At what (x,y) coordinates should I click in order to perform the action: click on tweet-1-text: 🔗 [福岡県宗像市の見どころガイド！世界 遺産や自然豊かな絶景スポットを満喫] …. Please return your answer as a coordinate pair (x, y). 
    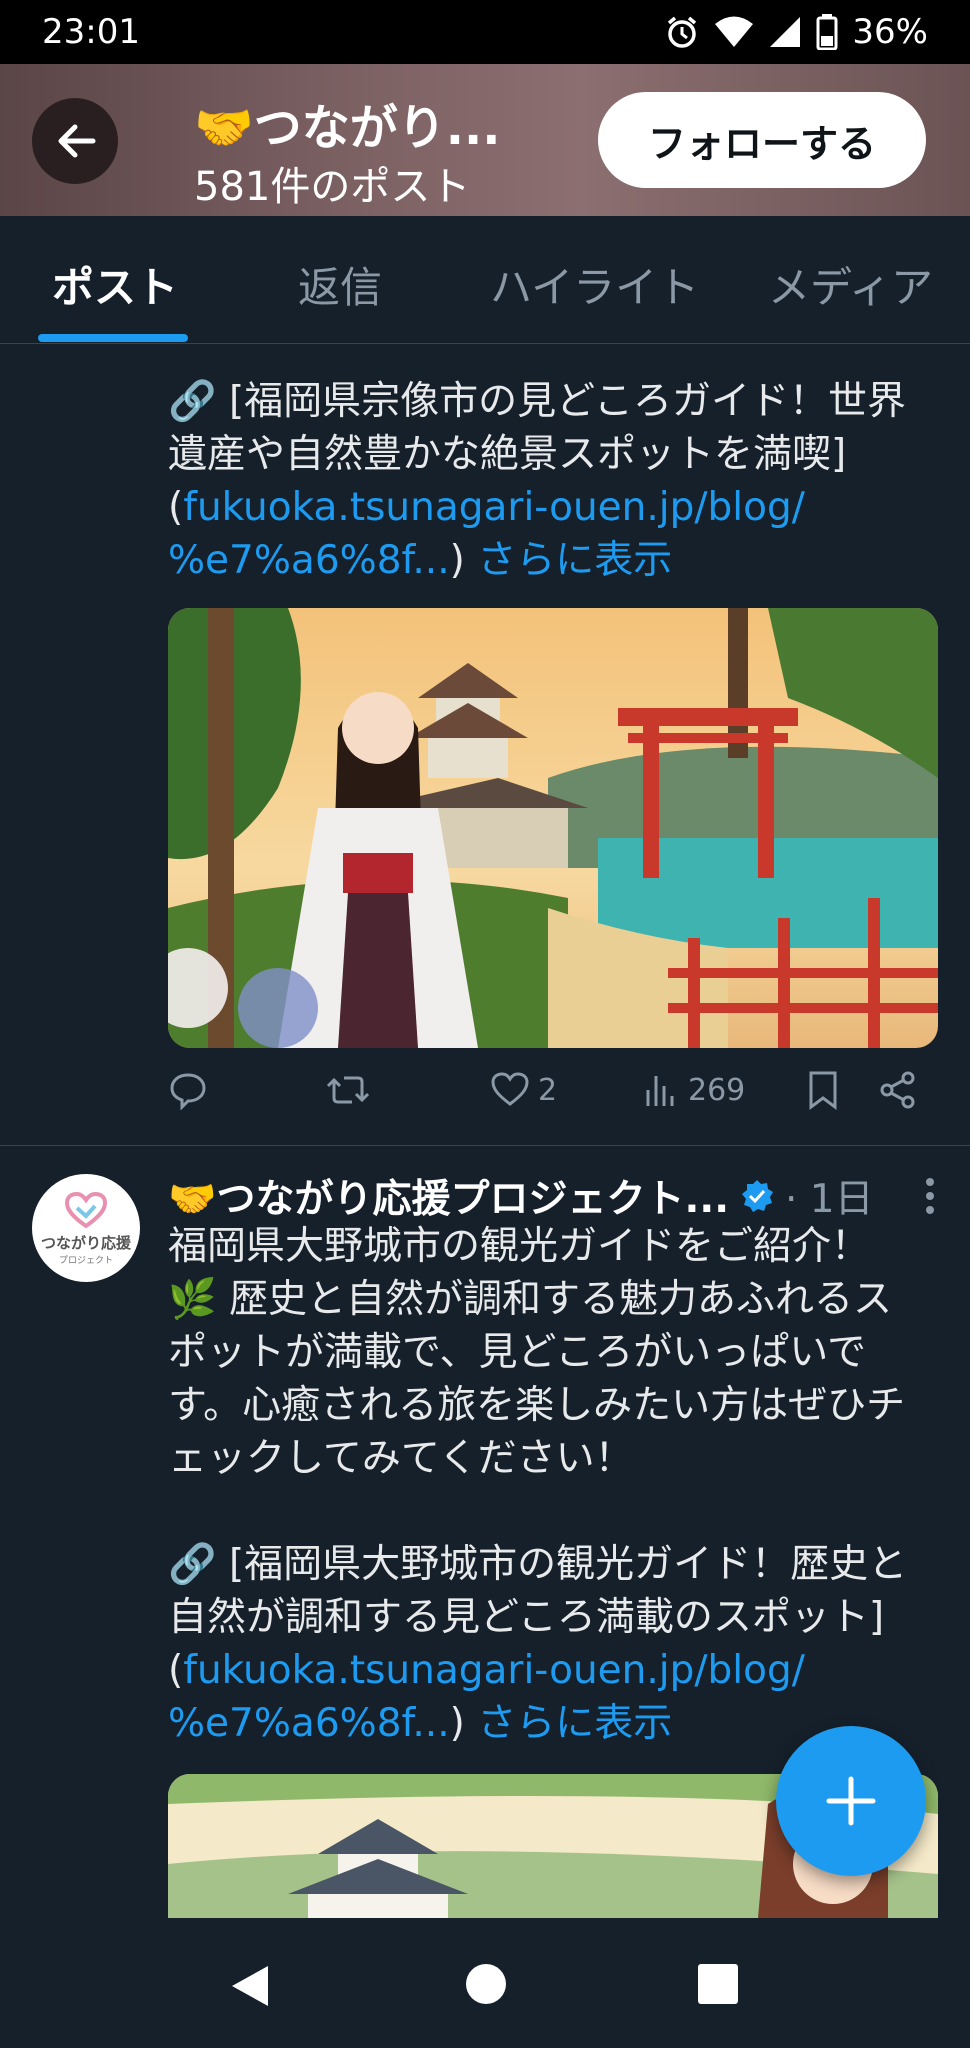
    Looking at the image, I should click on (553, 481).